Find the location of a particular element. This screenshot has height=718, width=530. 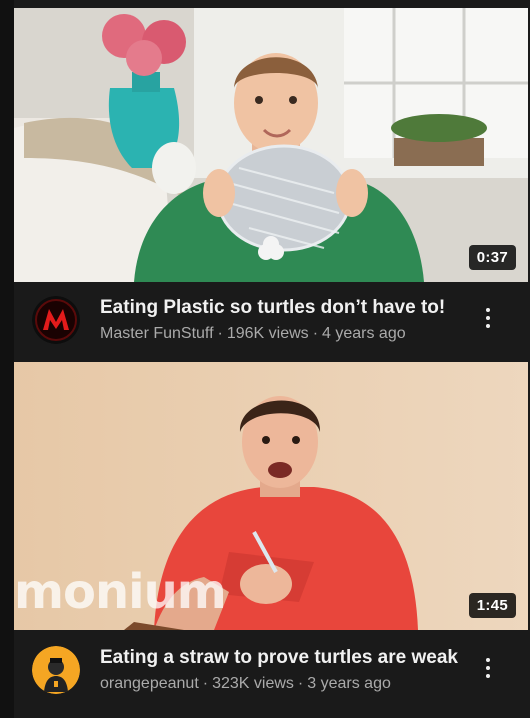

video-title: Eating a straw to prove turtles are weak is located at coordinates (279, 658).